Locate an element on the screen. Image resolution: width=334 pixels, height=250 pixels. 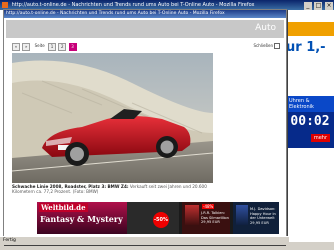
close-button: × is located at coordinates (329, 6).